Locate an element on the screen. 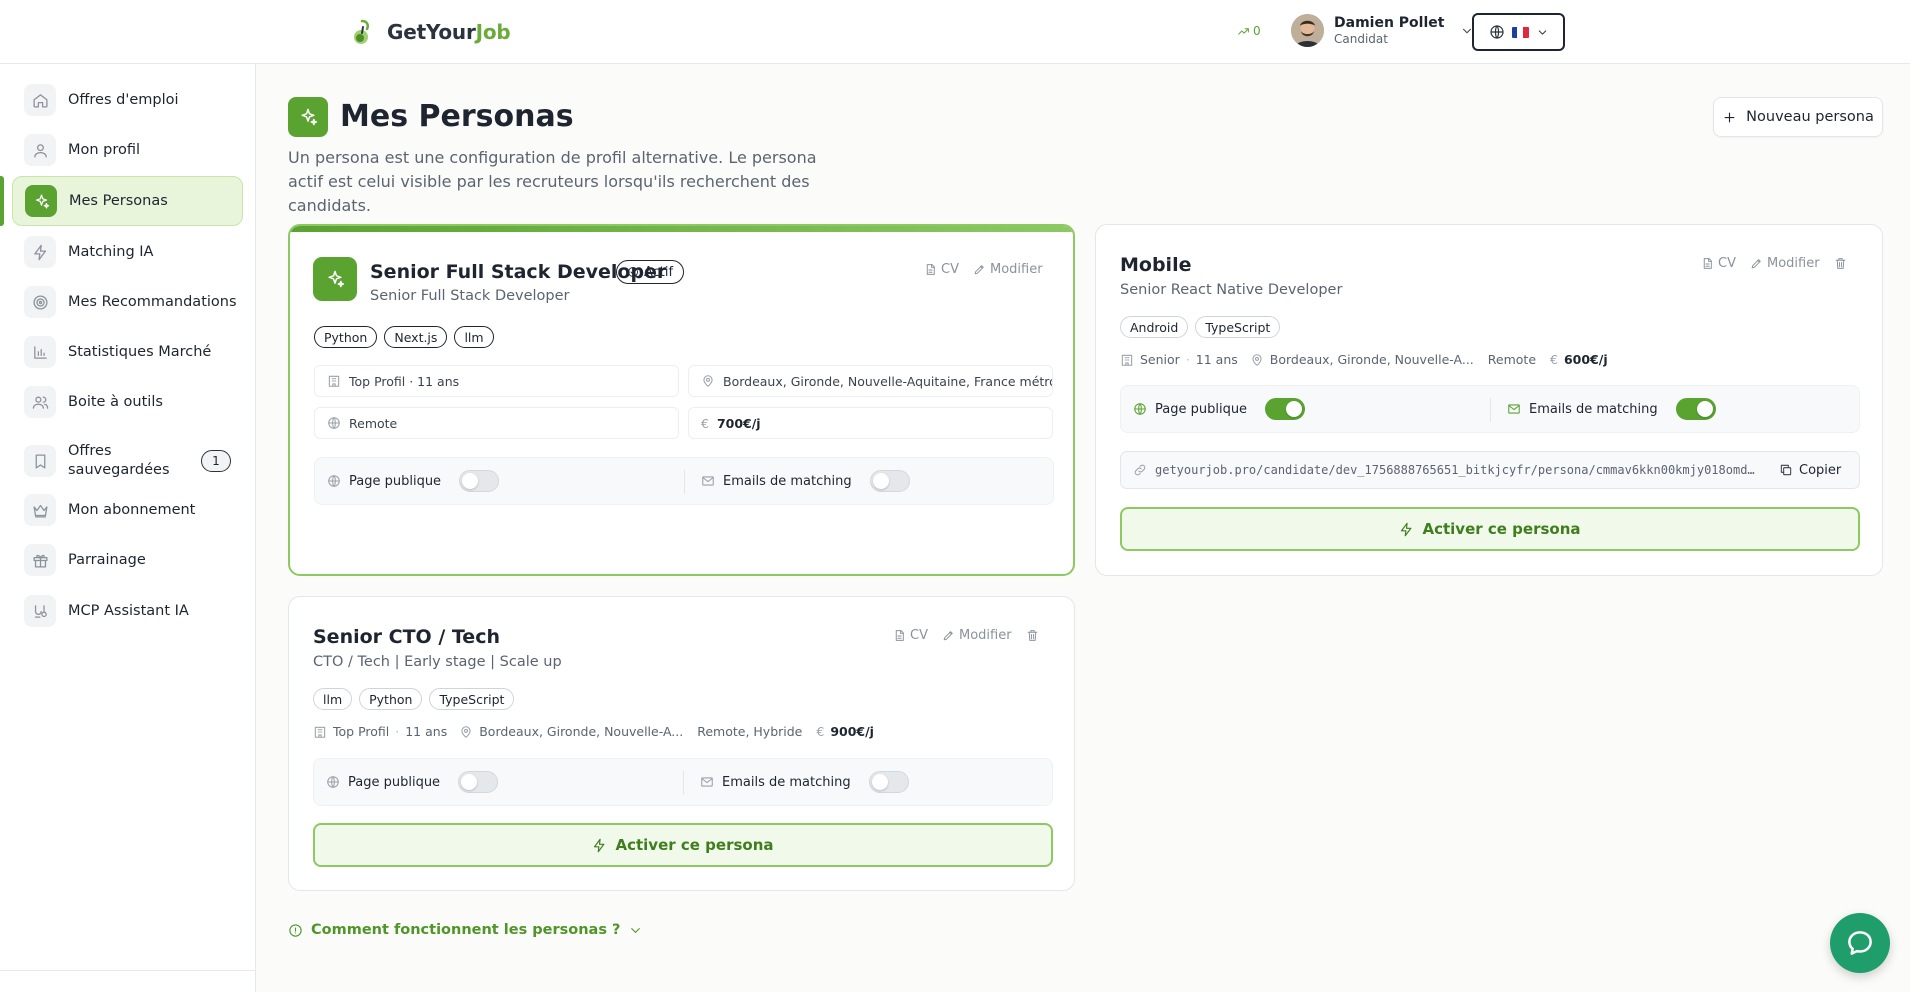 This screenshot has width=1910, height=992. chat-support-button is located at coordinates (1860, 943).